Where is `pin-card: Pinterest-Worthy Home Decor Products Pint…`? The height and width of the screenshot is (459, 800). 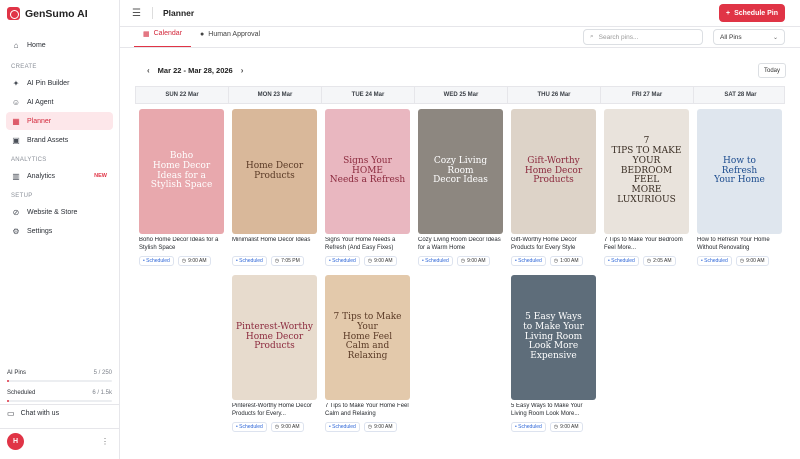 pin-card: Pinterest-Worthy Home Decor Products Pint… is located at coordinates (274, 353).